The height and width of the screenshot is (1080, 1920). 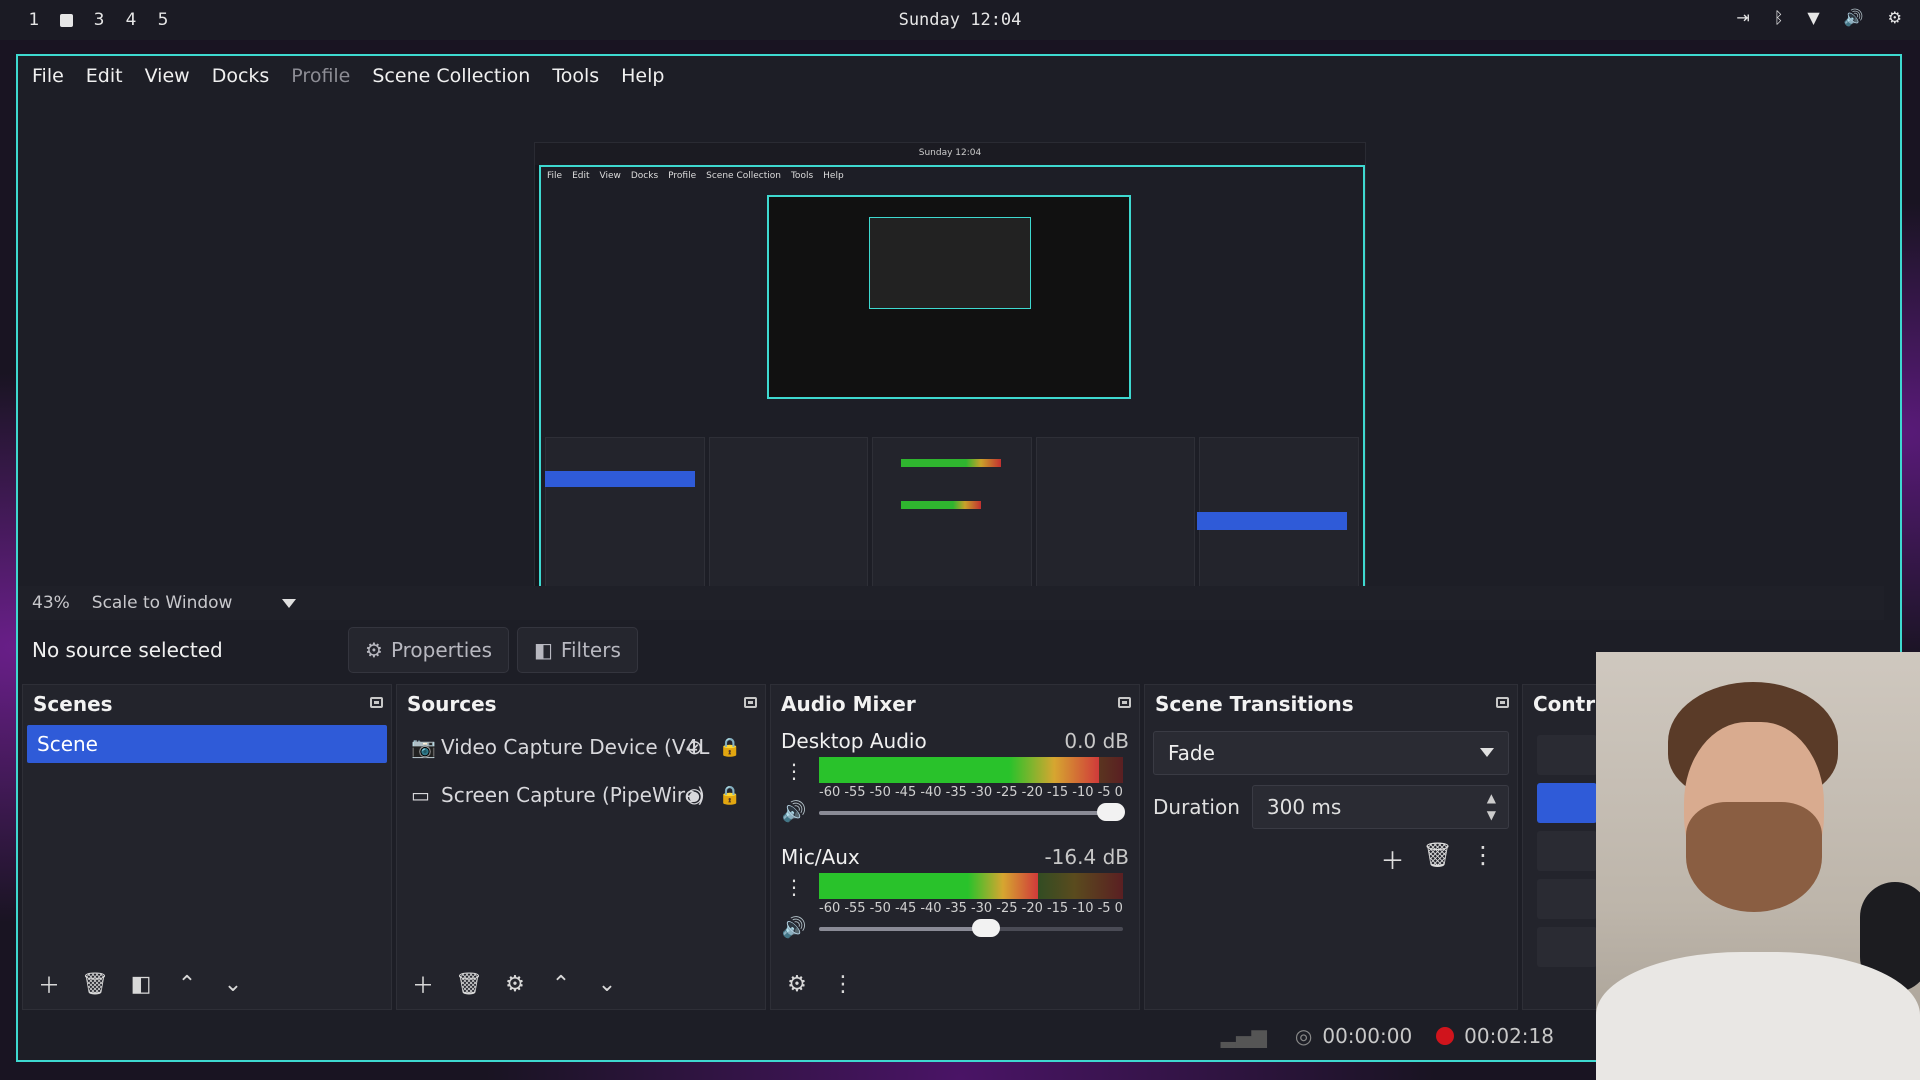 What do you see at coordinates (848, 704) in the screenshot?
I see `audio-mixer-title-text: Audio Mixer` at bounding box center [848, 704].